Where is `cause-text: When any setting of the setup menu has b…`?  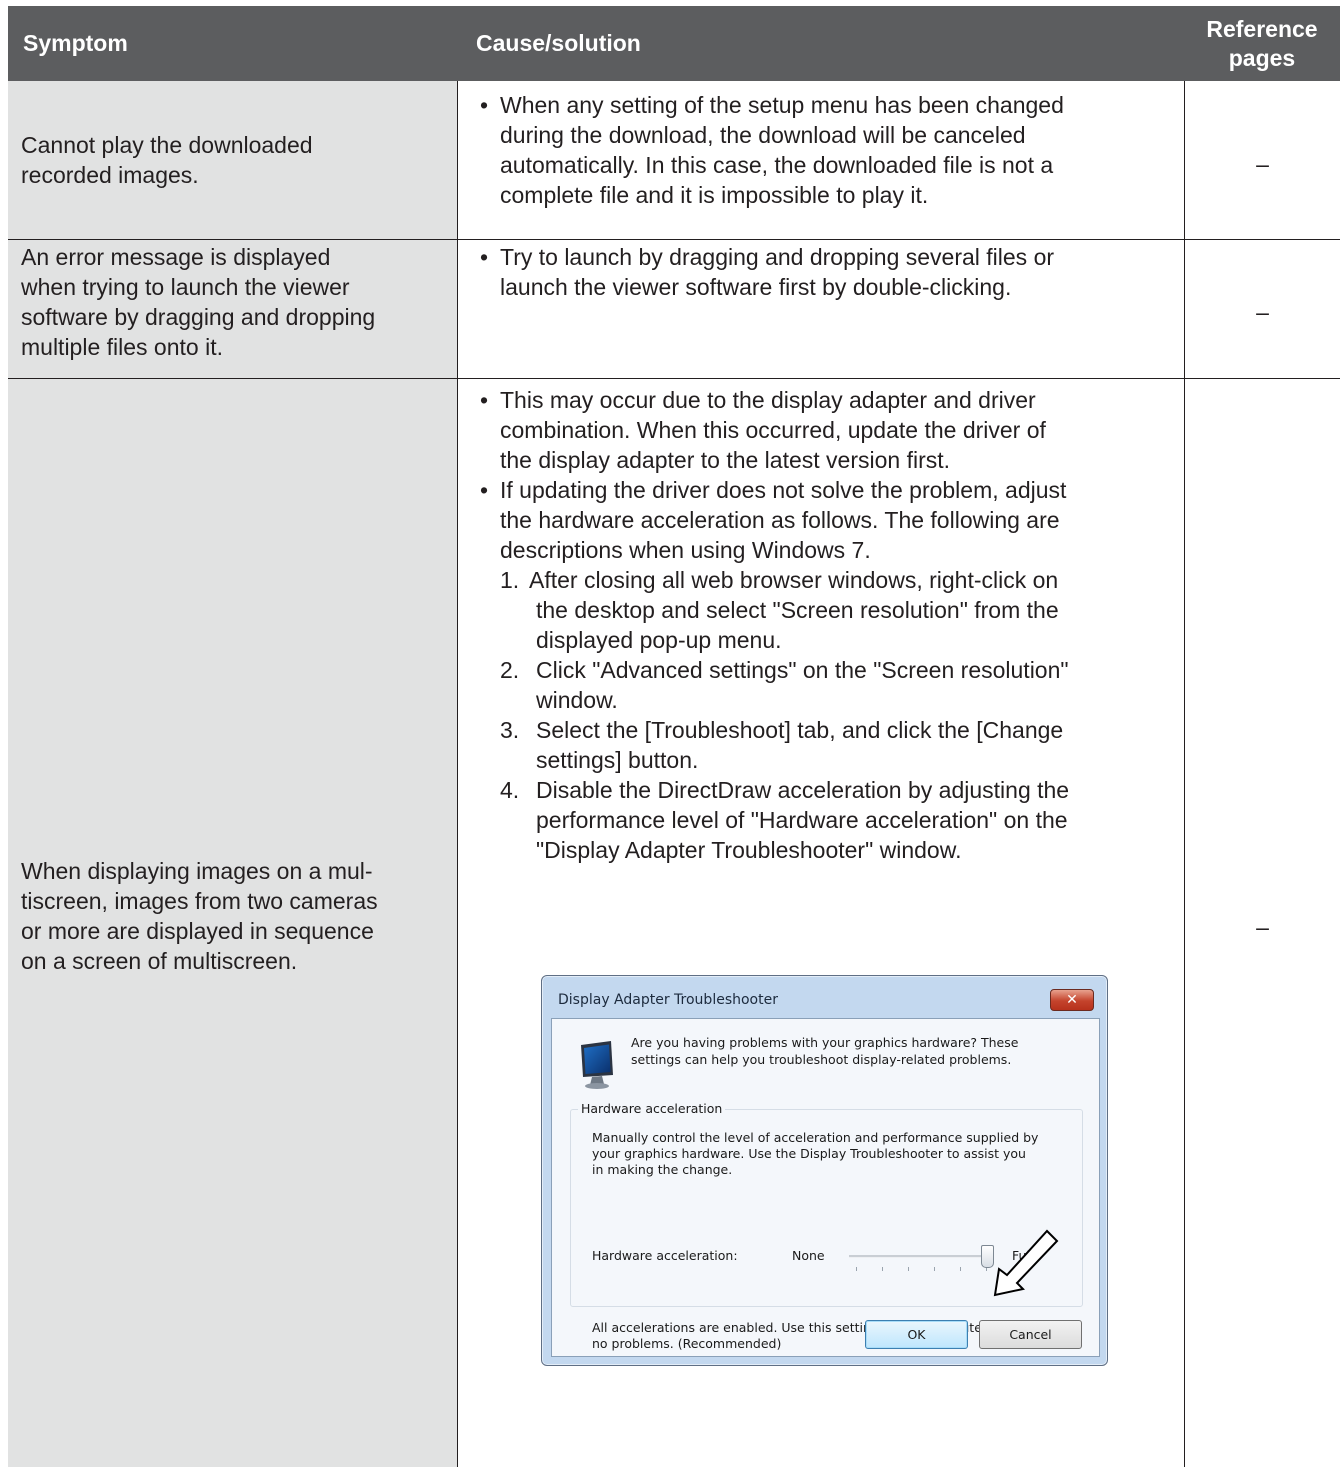
cause-text: When any setting of the setup menu has b… is located at coordinates (830, 150).